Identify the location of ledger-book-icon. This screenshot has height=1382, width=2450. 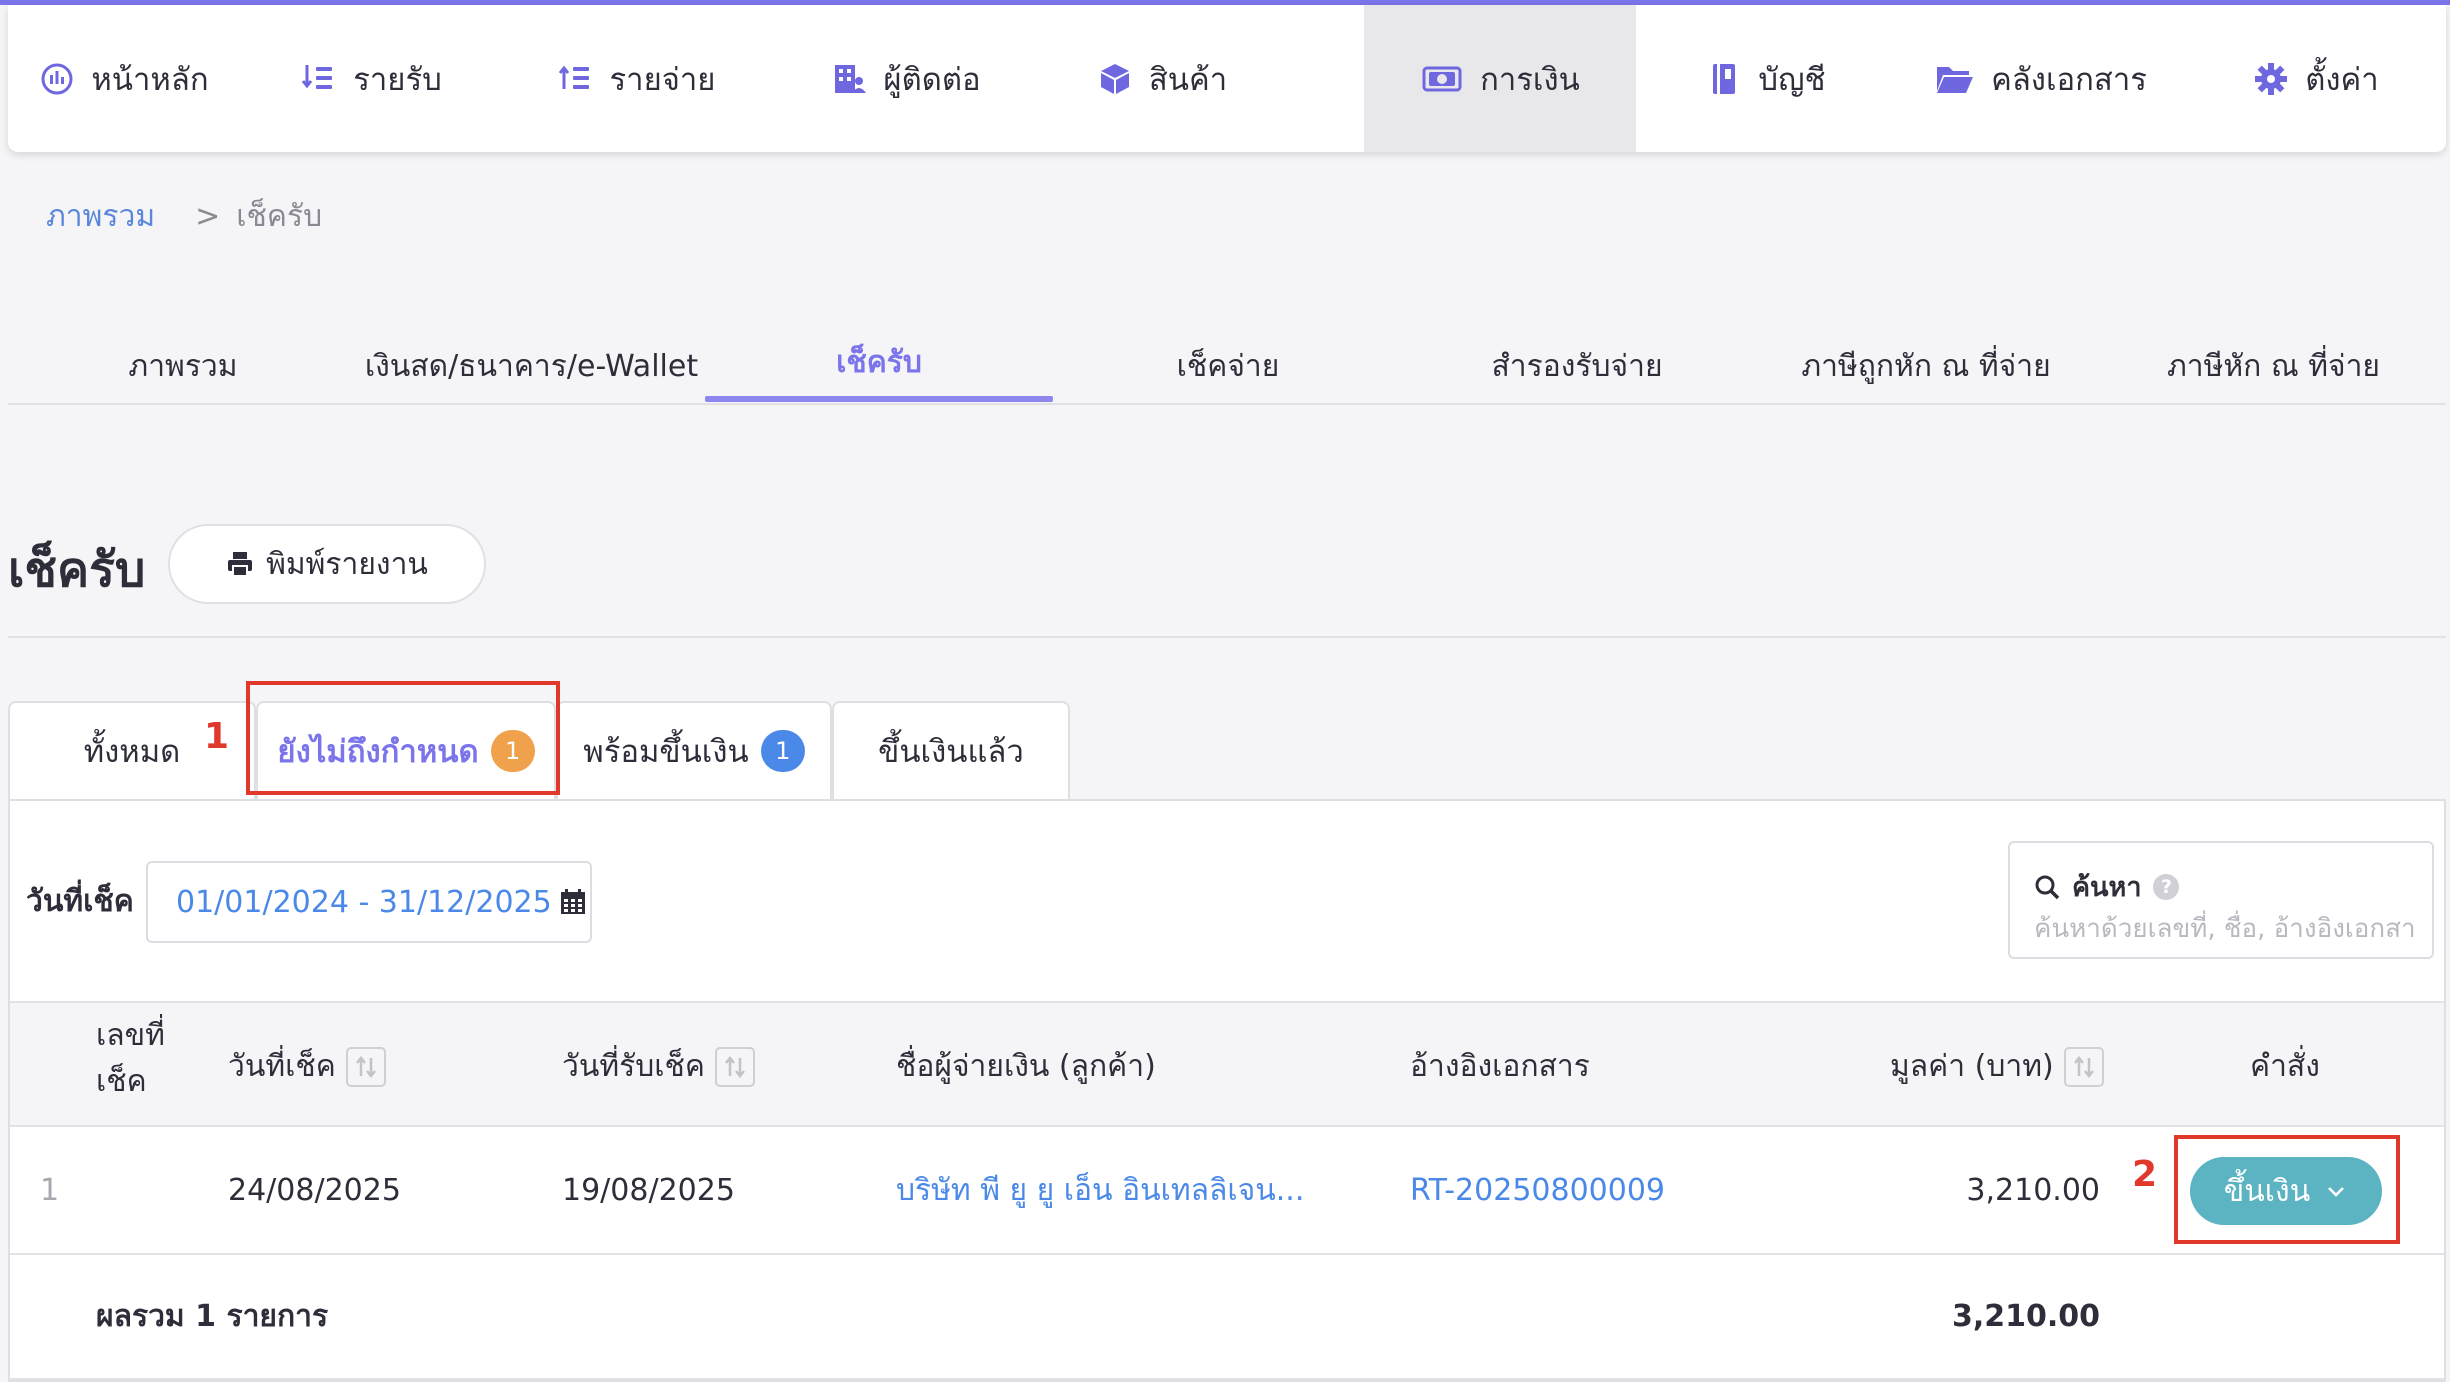
(1724, 78).